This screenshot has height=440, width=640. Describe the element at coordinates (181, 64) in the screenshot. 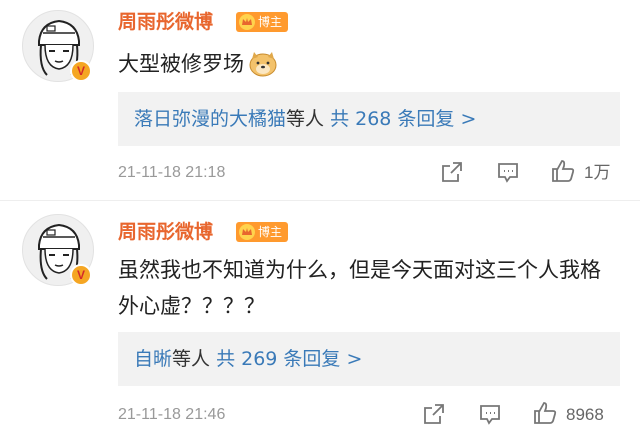

I see `comment-text-body: 大型被修罗场` at that location.